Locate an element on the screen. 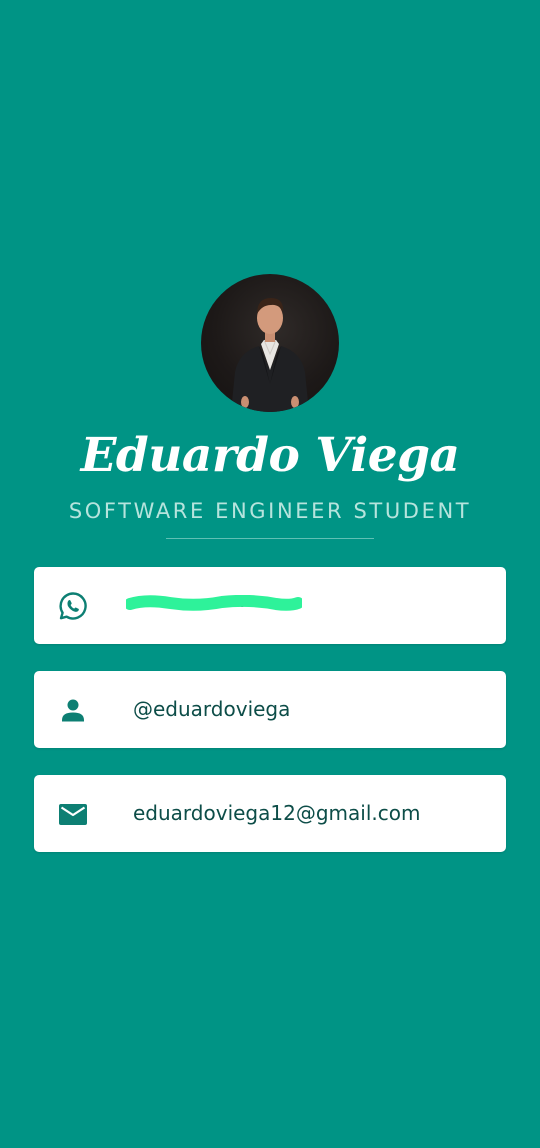 This screenshot has height=1148, width=540. phone-card: •••• •• ••••• is located at coordinates (270, 605).